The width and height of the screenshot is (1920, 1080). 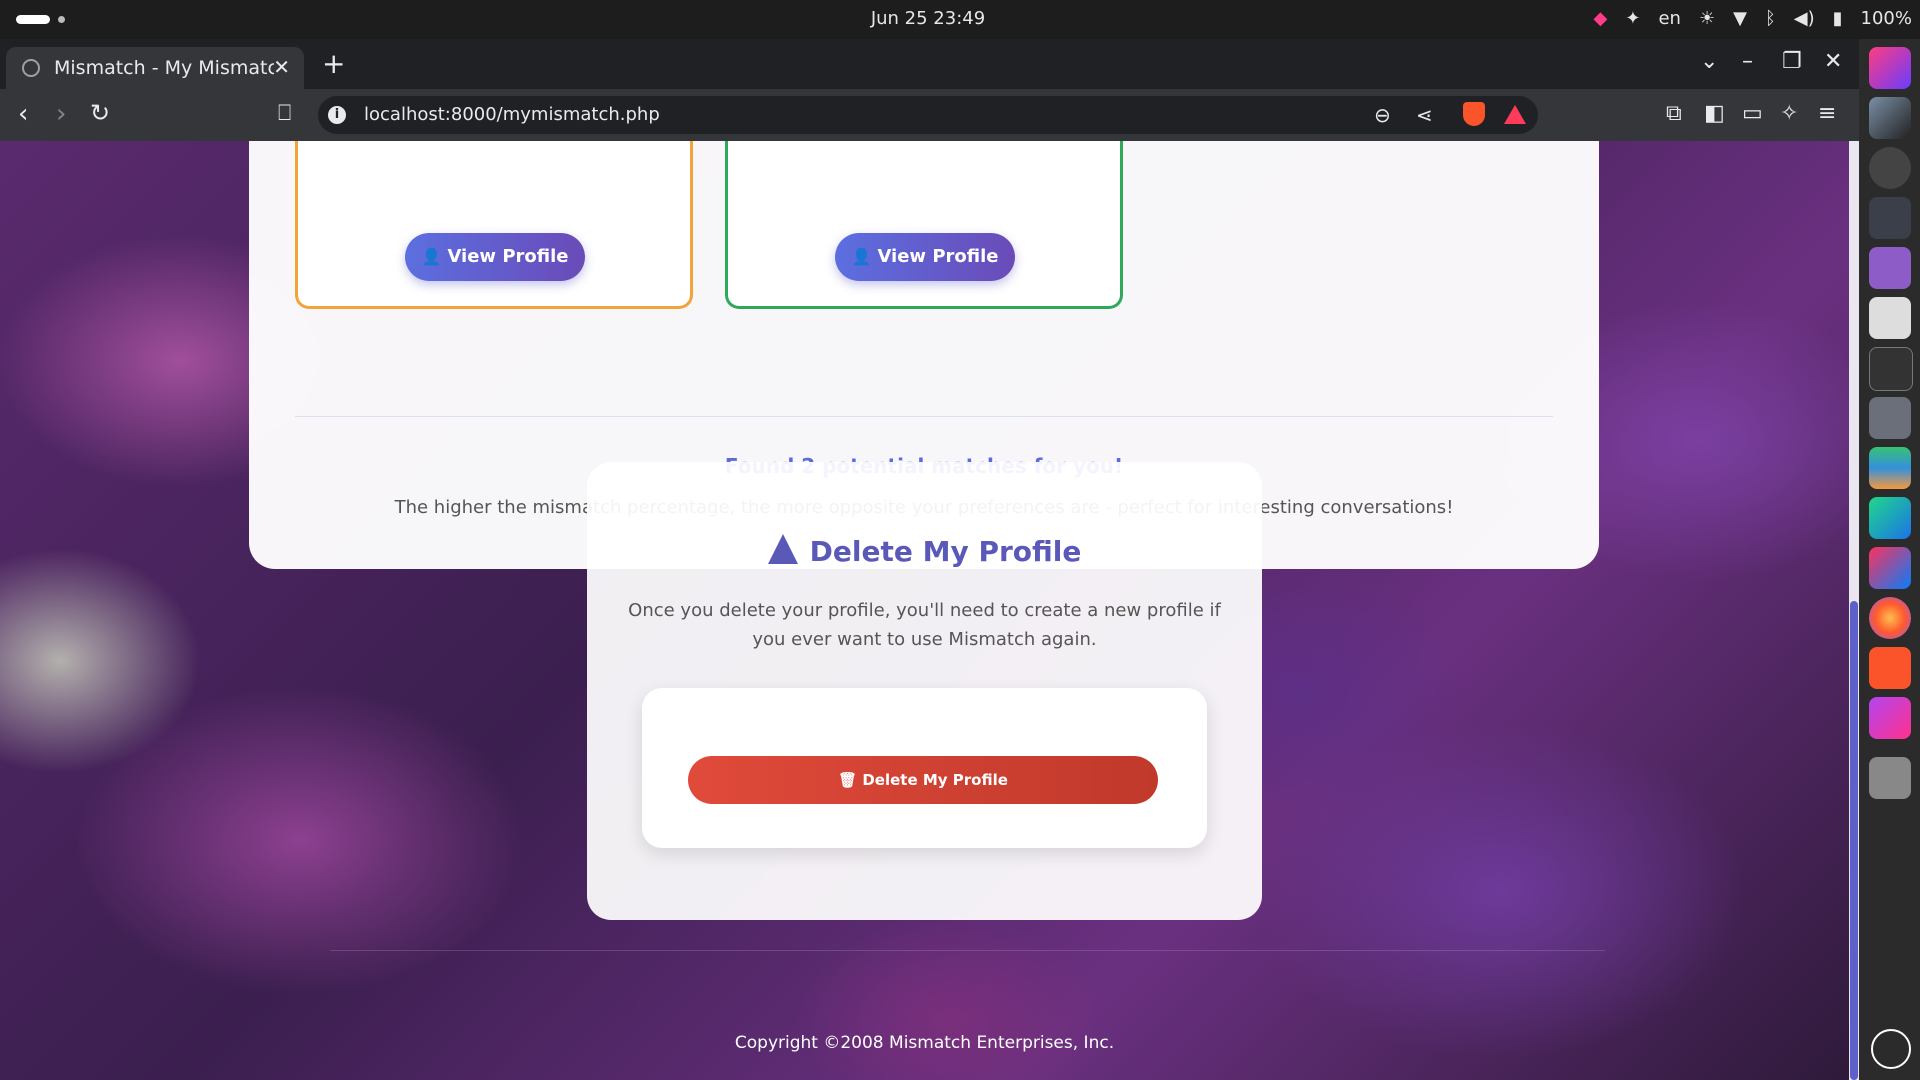 What do you see at coordinates (1886, 18) in the screenshot?
I see `battery-percent: 100%` at bounding box center [1886, 18].